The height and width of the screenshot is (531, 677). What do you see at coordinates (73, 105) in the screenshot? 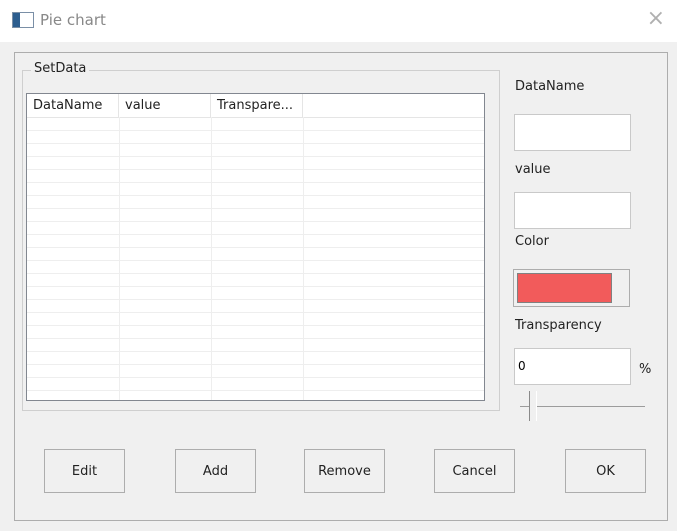
I see `column-header-dataname: DataName` at bounding box center [73, 105].